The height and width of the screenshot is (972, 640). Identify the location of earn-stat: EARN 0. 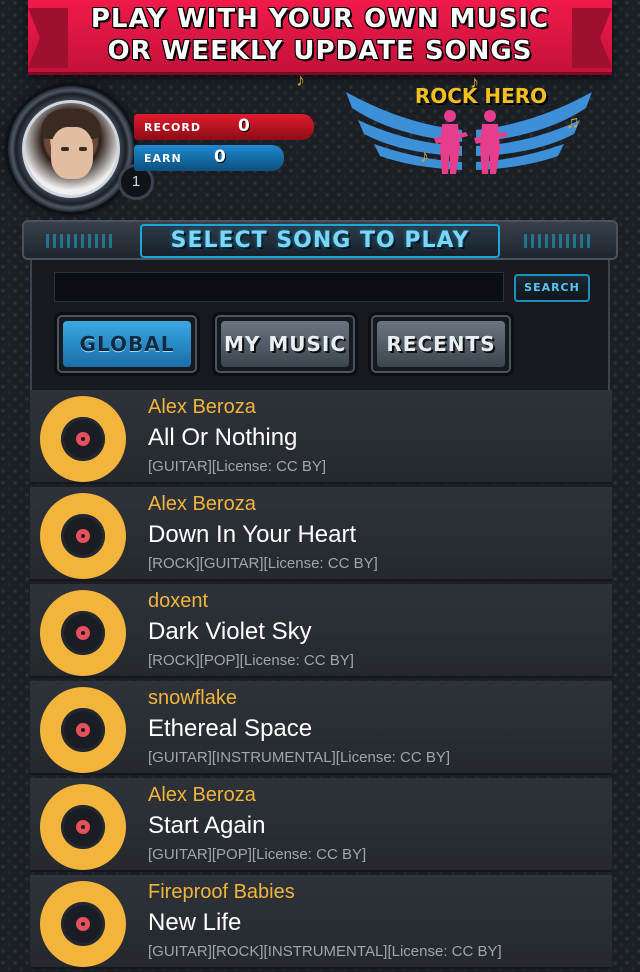
(209, 158).